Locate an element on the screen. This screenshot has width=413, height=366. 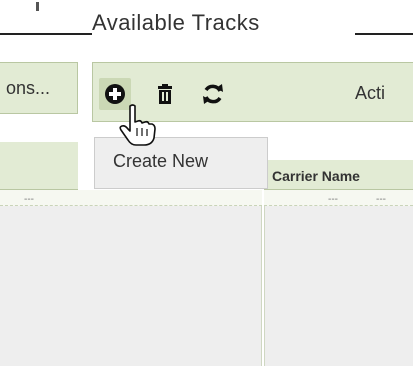
legend-rule-left is located at coordinates (46, 34).